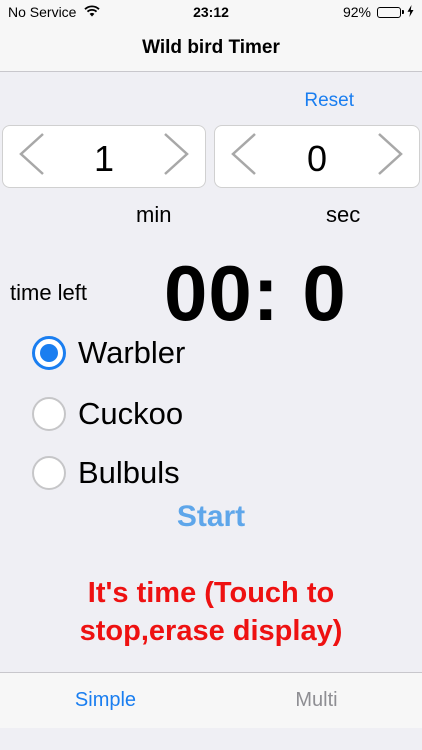  I want to click on alert-message: It's time (Touch to stop,erase display), so click(211, 612).